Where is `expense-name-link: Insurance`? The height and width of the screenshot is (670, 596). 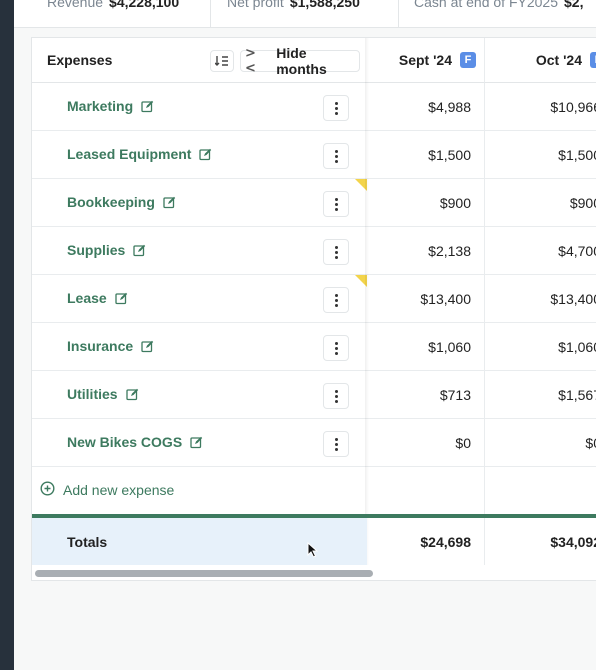
expense-name-link: Insurance is located at coordinates (110, 346).